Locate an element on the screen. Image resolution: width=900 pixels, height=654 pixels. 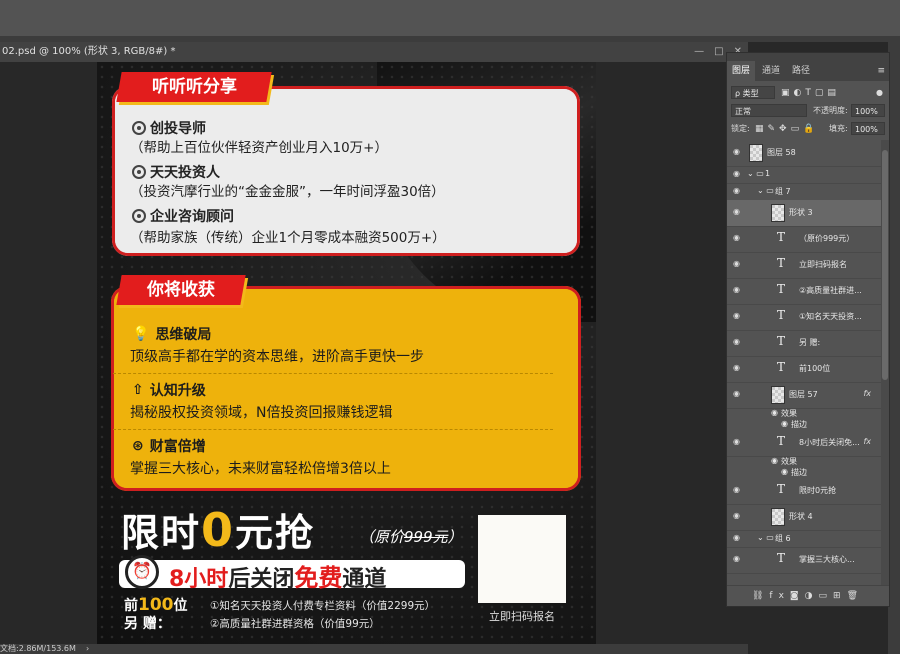
layers-scrollbar is located at coordinates (885, 363).